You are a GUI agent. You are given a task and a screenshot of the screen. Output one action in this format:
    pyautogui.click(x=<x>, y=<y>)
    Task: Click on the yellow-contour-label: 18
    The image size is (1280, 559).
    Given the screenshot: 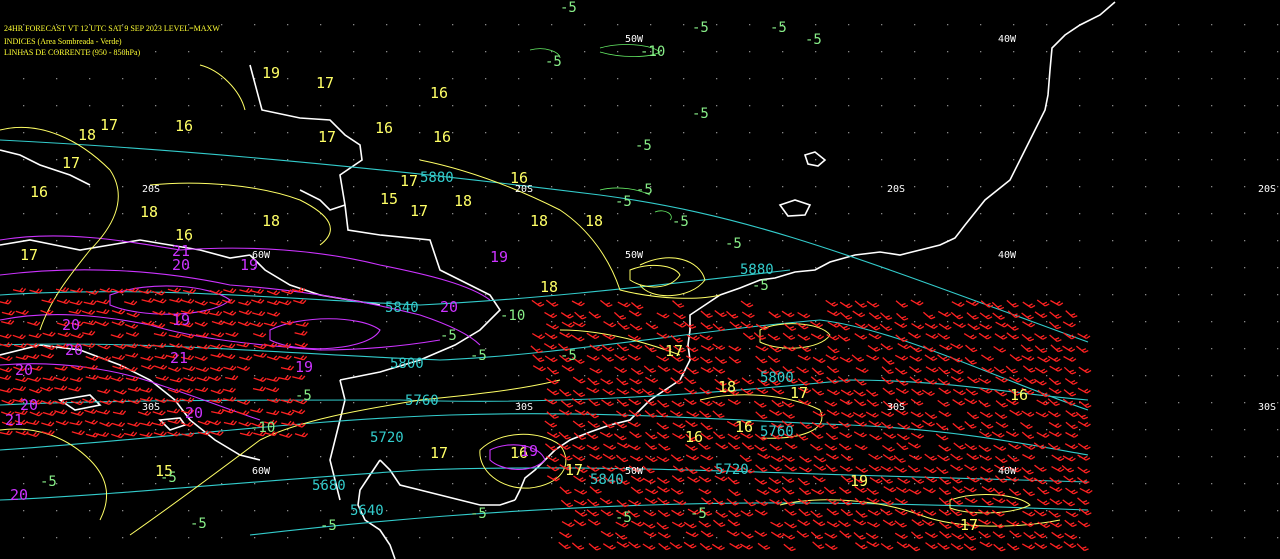 What is the action you would take?
    pyautogui.click(x=463, y=201)
    